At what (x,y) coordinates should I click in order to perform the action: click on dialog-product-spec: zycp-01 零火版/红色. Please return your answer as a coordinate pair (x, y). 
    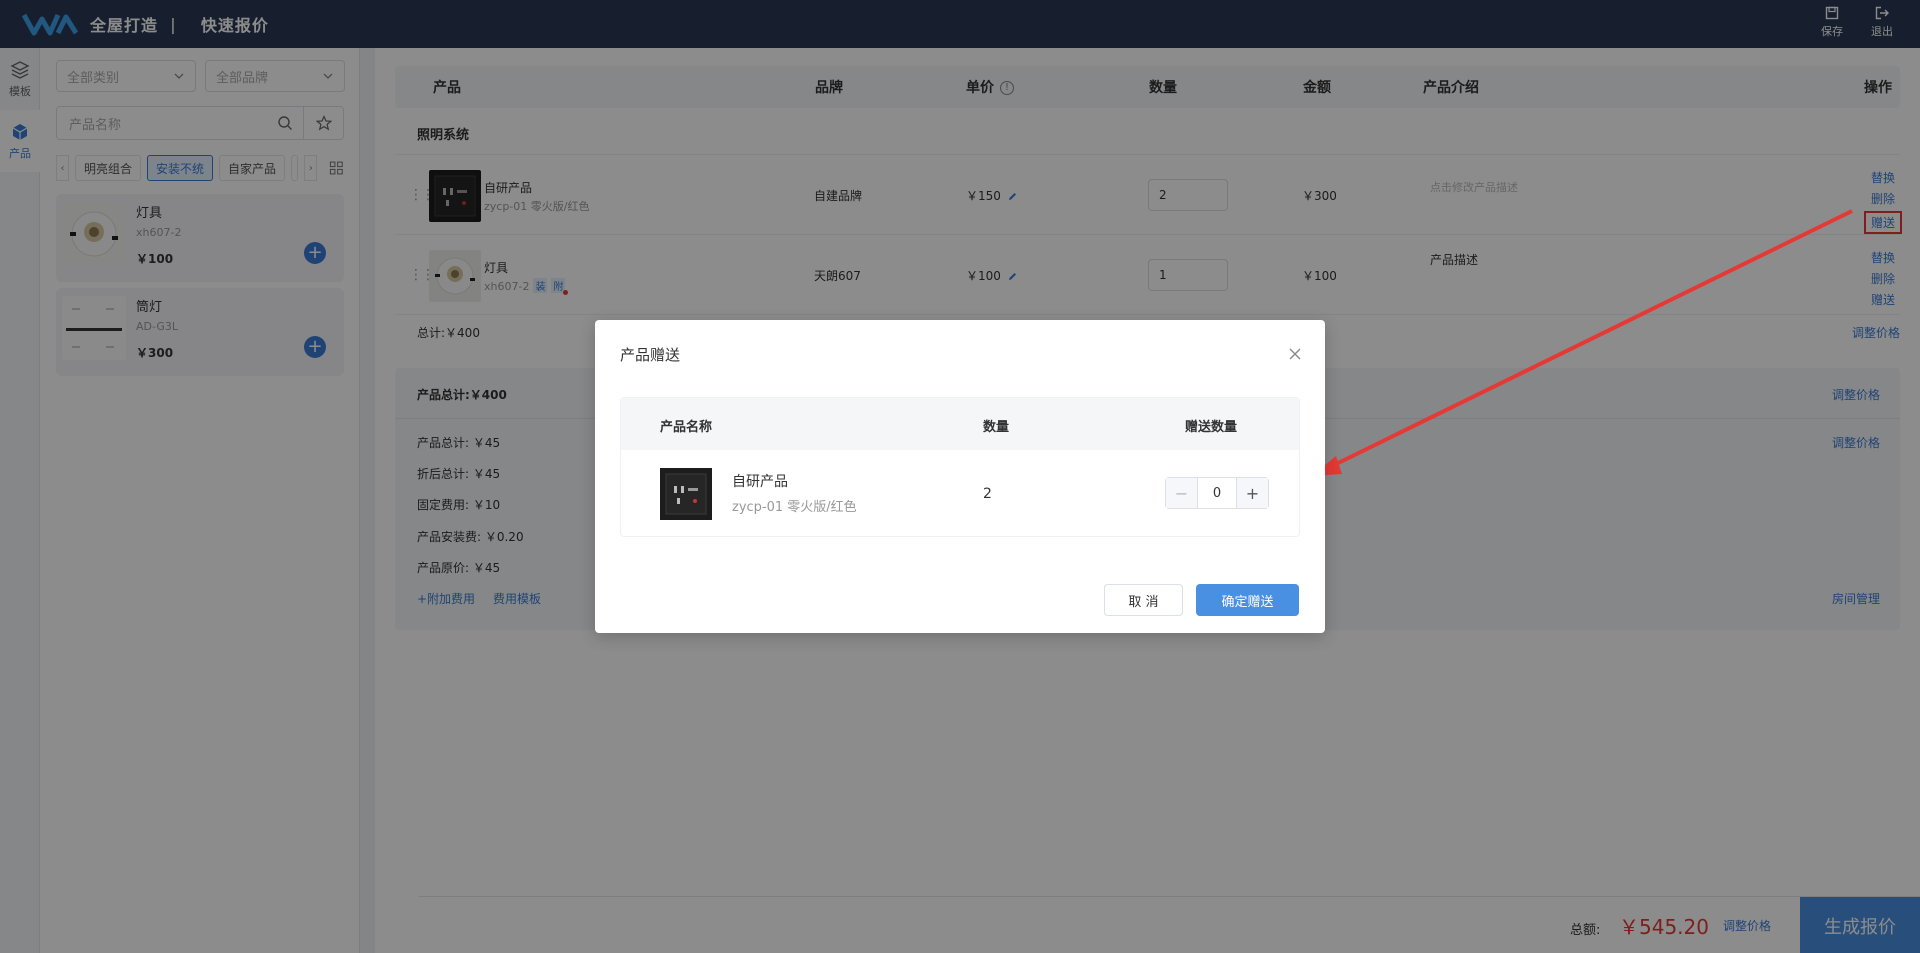
    Looking at the image, I should click on (794, 507).